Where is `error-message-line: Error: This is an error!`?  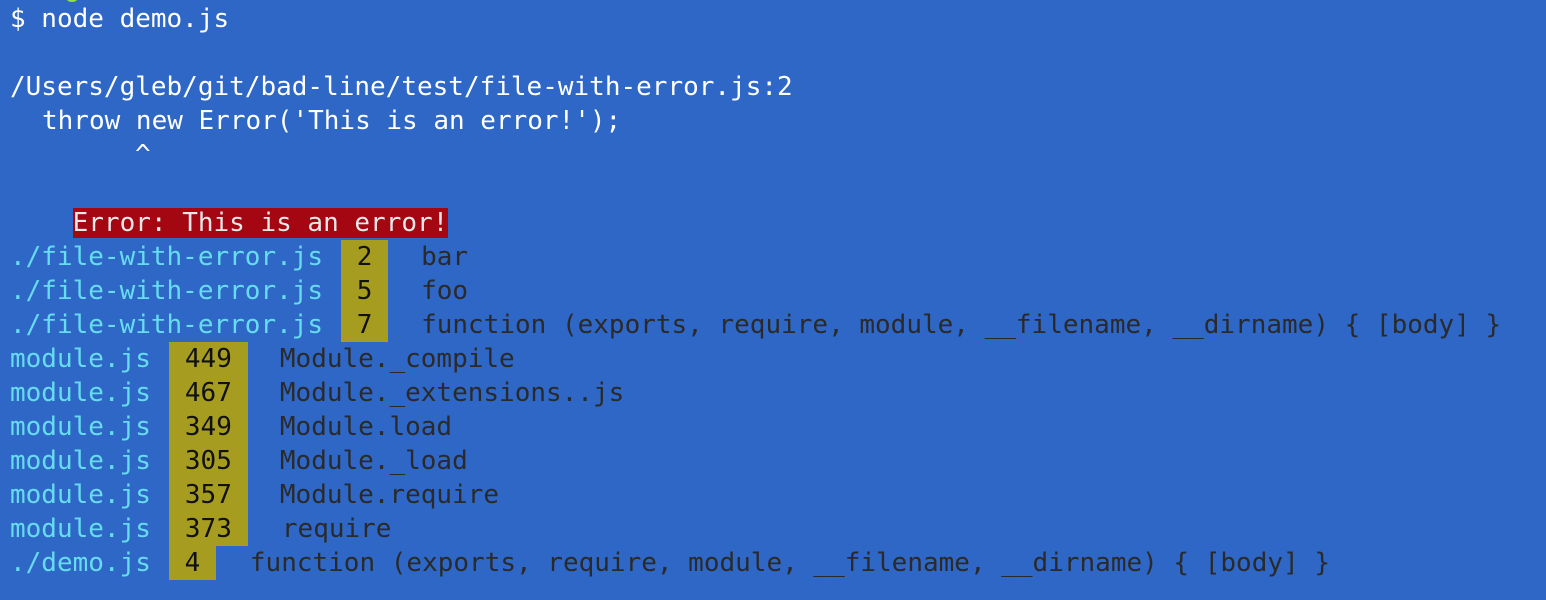
error-message-line: Error: This is an error! is located at coordinates (778, 205).